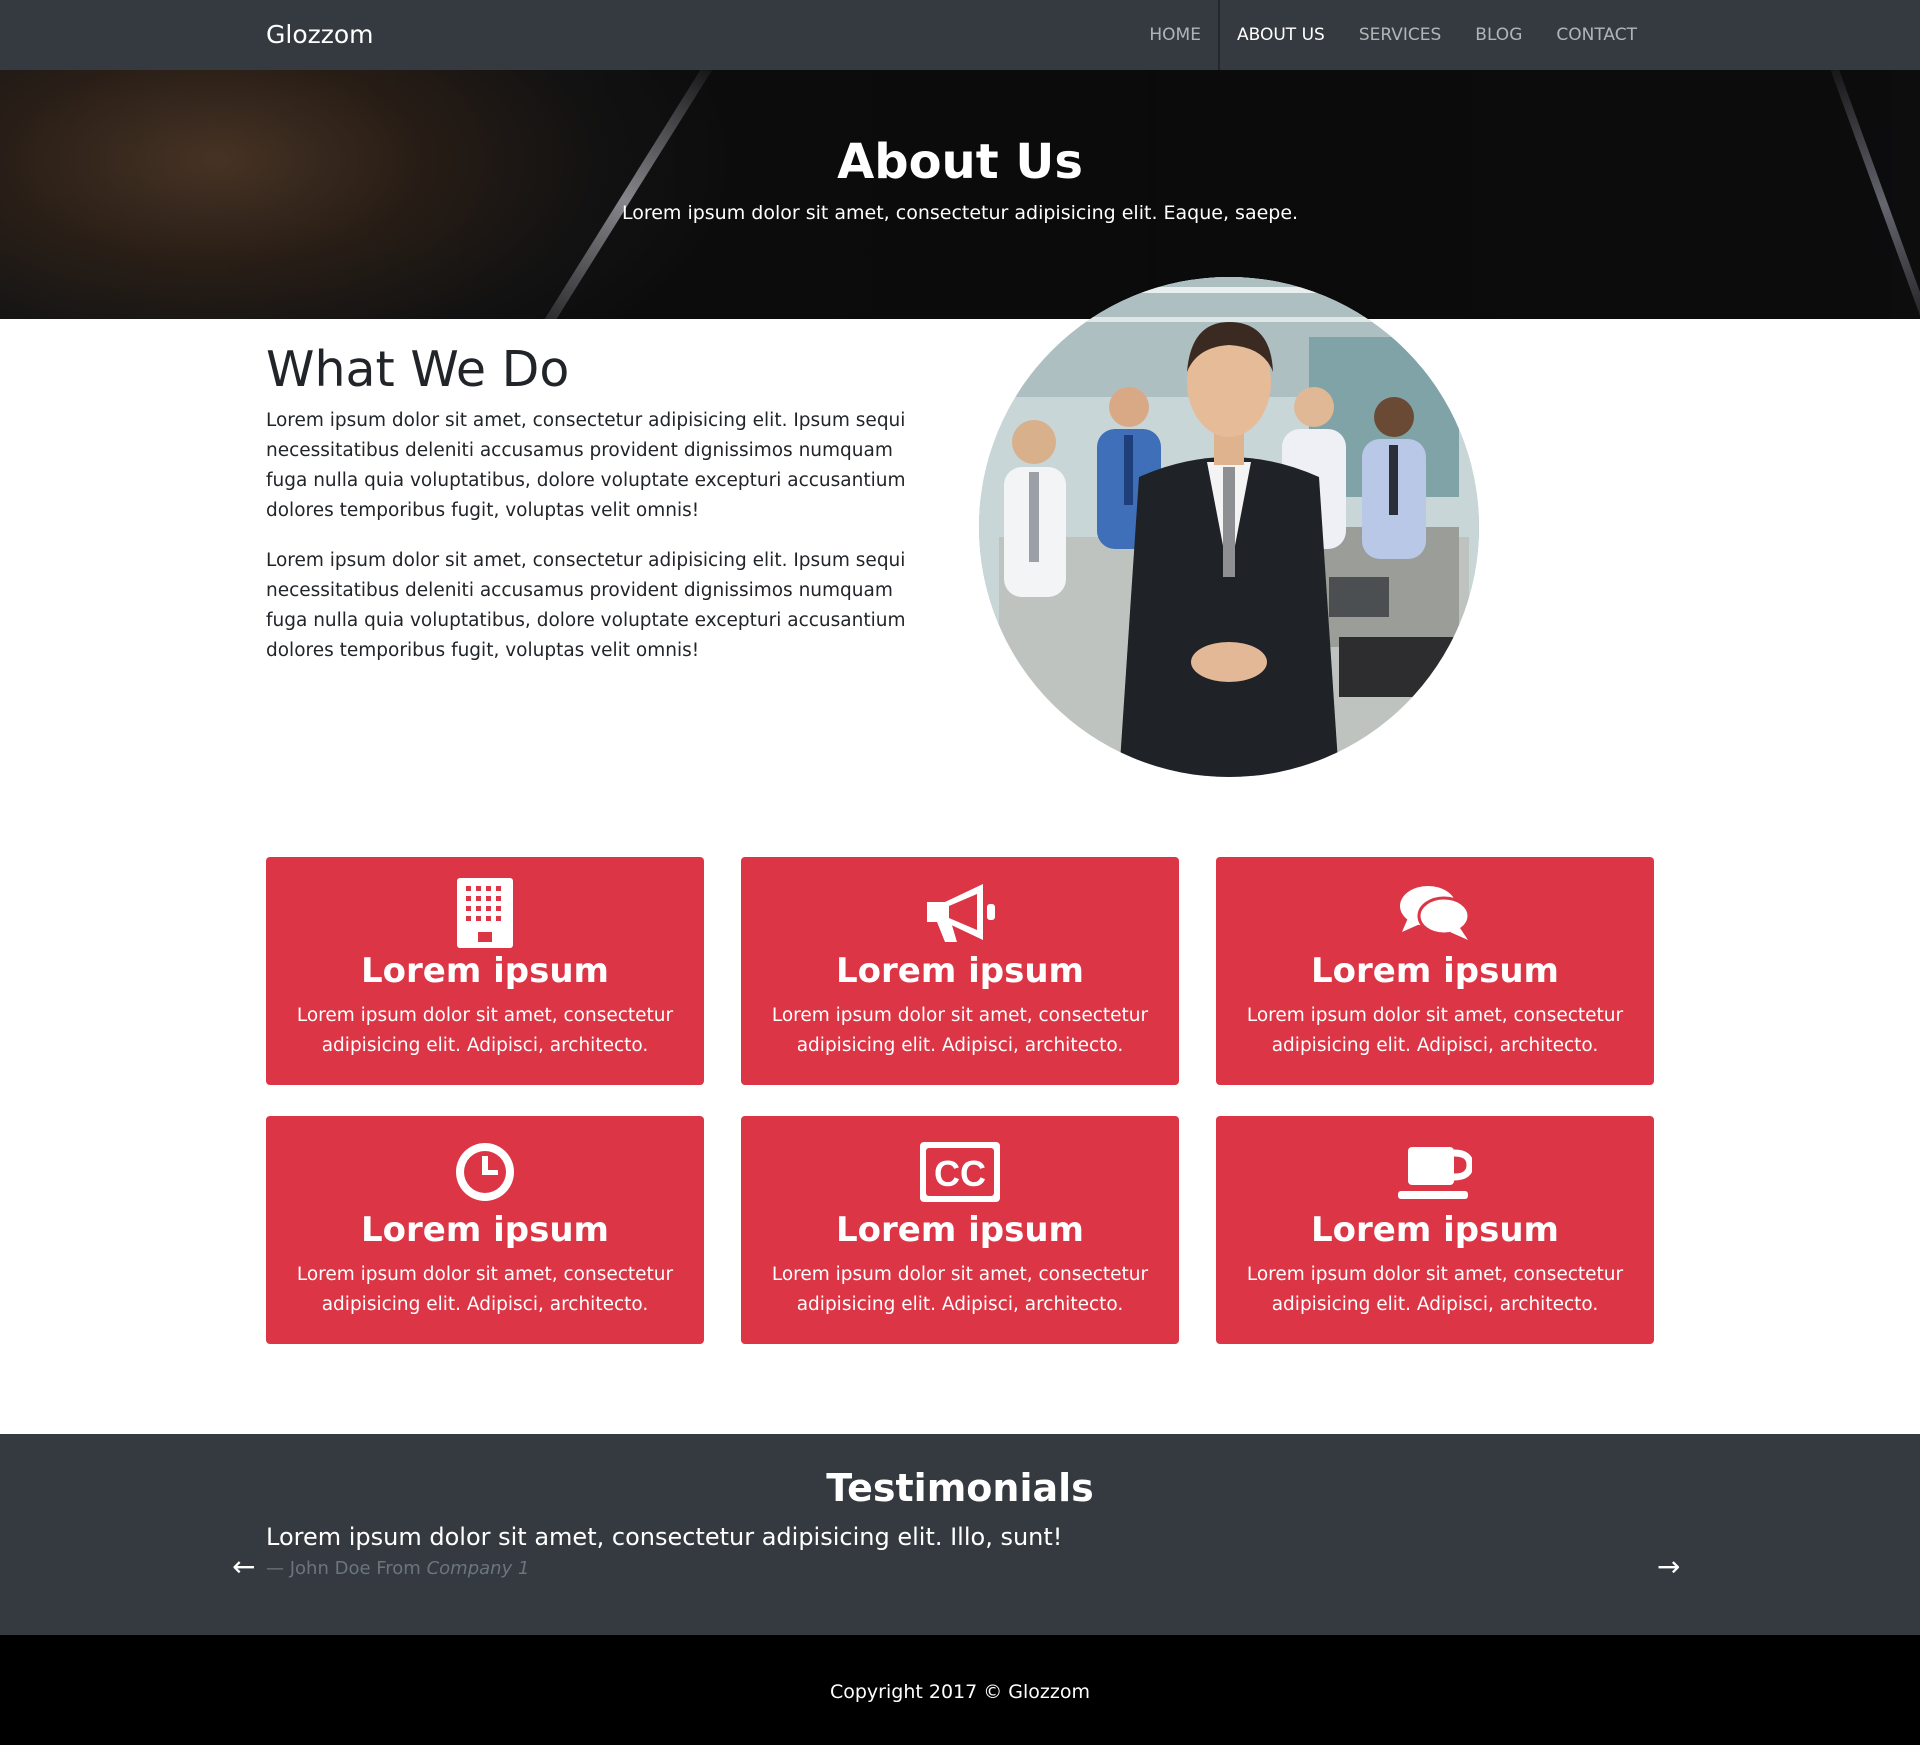 Image resolution: width=1920 pixels, height=1745 pixels. I want to click on closed-captioning-icon: CC, so click(960, 1172).